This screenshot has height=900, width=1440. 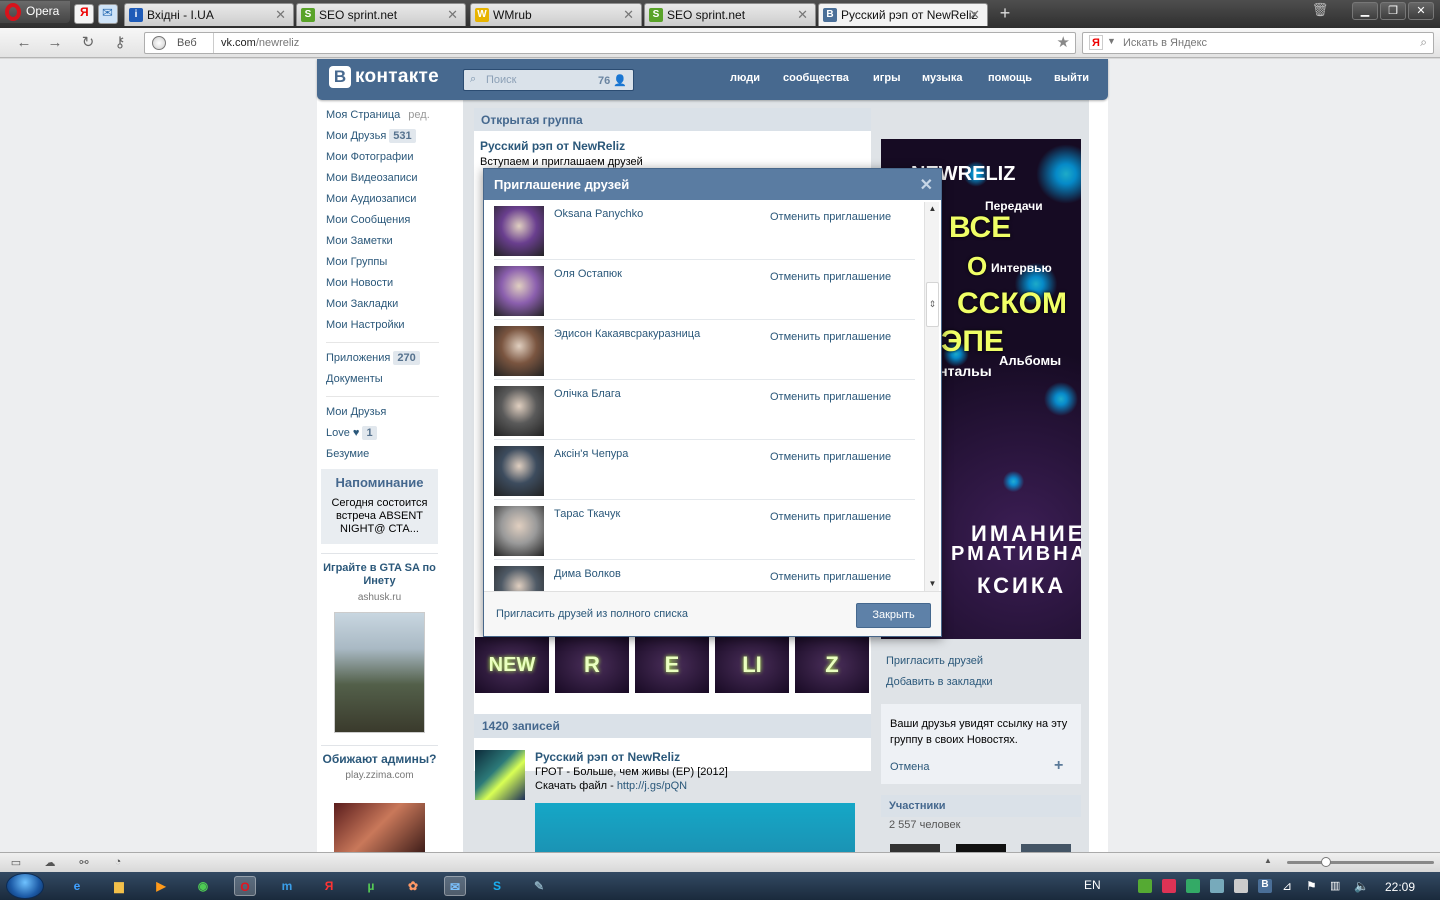 I want to click on menu-label: Мои Новости, so click(x=359, y=283).